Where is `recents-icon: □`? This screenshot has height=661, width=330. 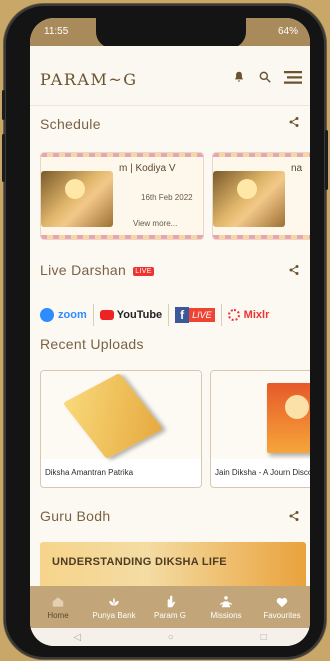 recents-icon: □ is located at coordinates (264, 637).